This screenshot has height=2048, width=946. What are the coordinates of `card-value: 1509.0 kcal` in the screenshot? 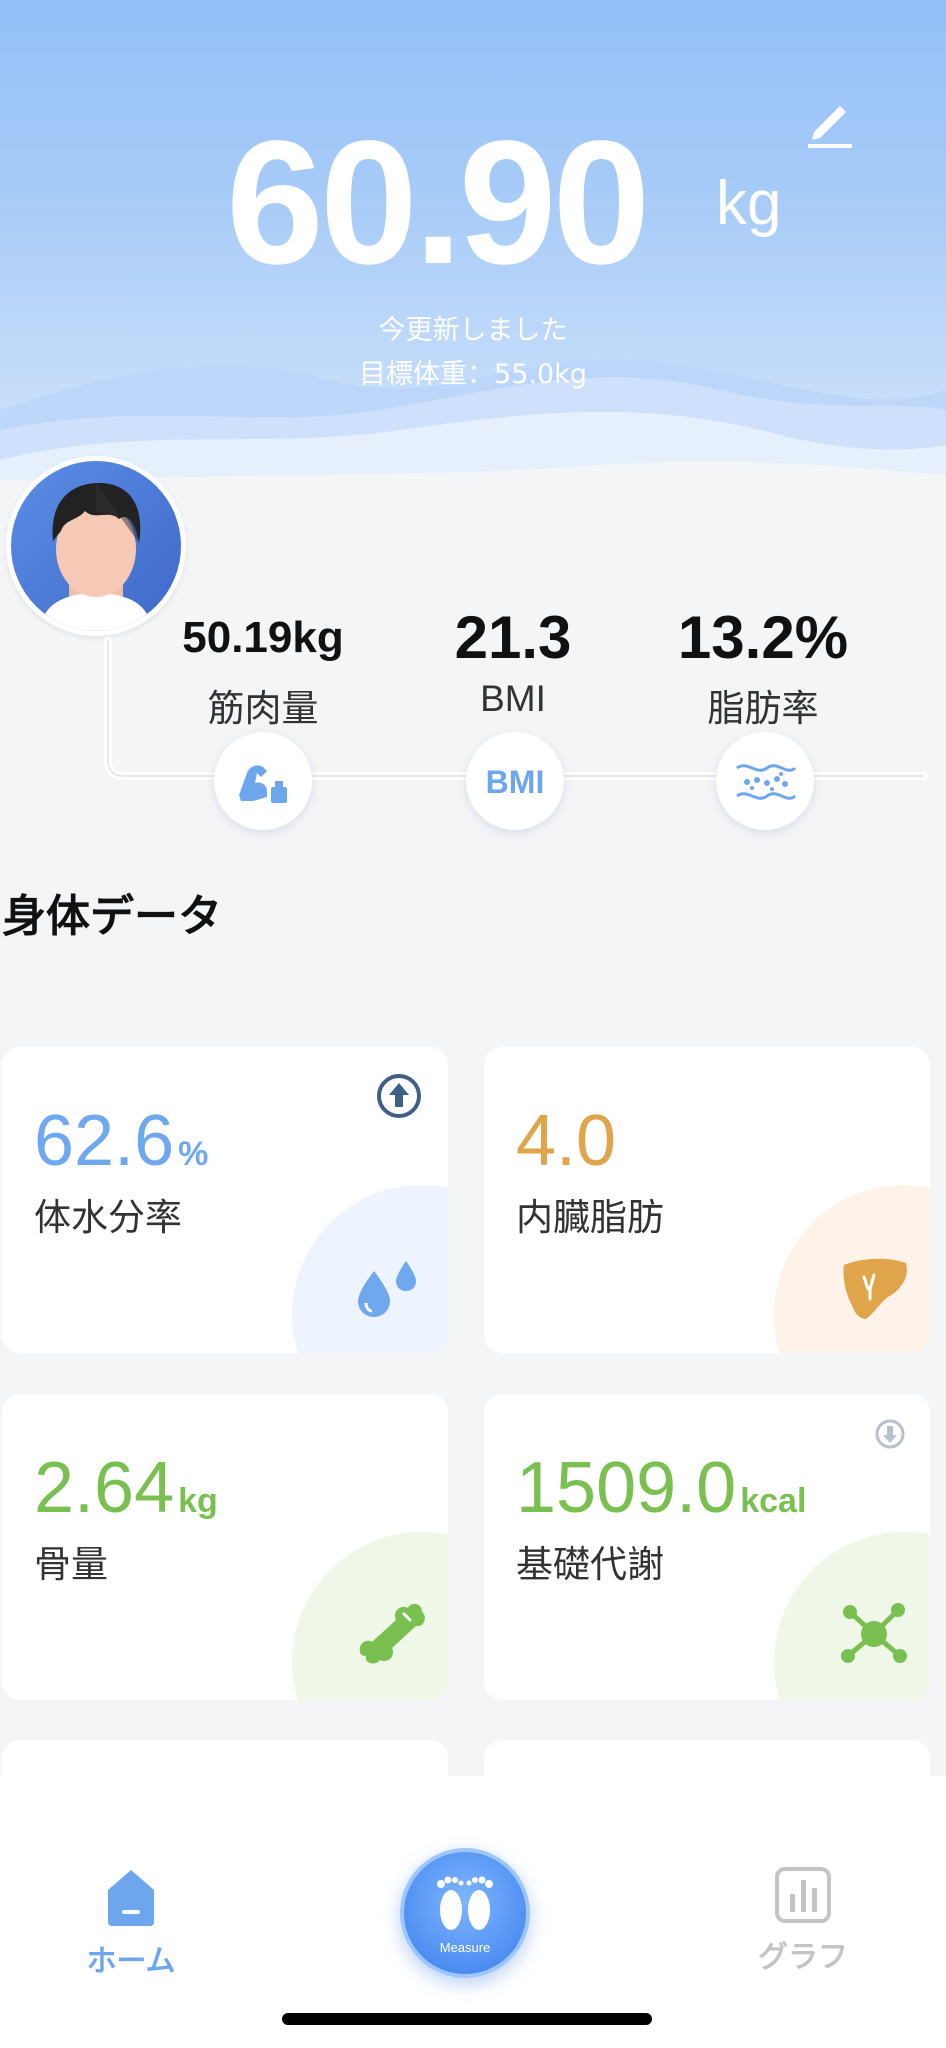 It's located at (661, 1494).